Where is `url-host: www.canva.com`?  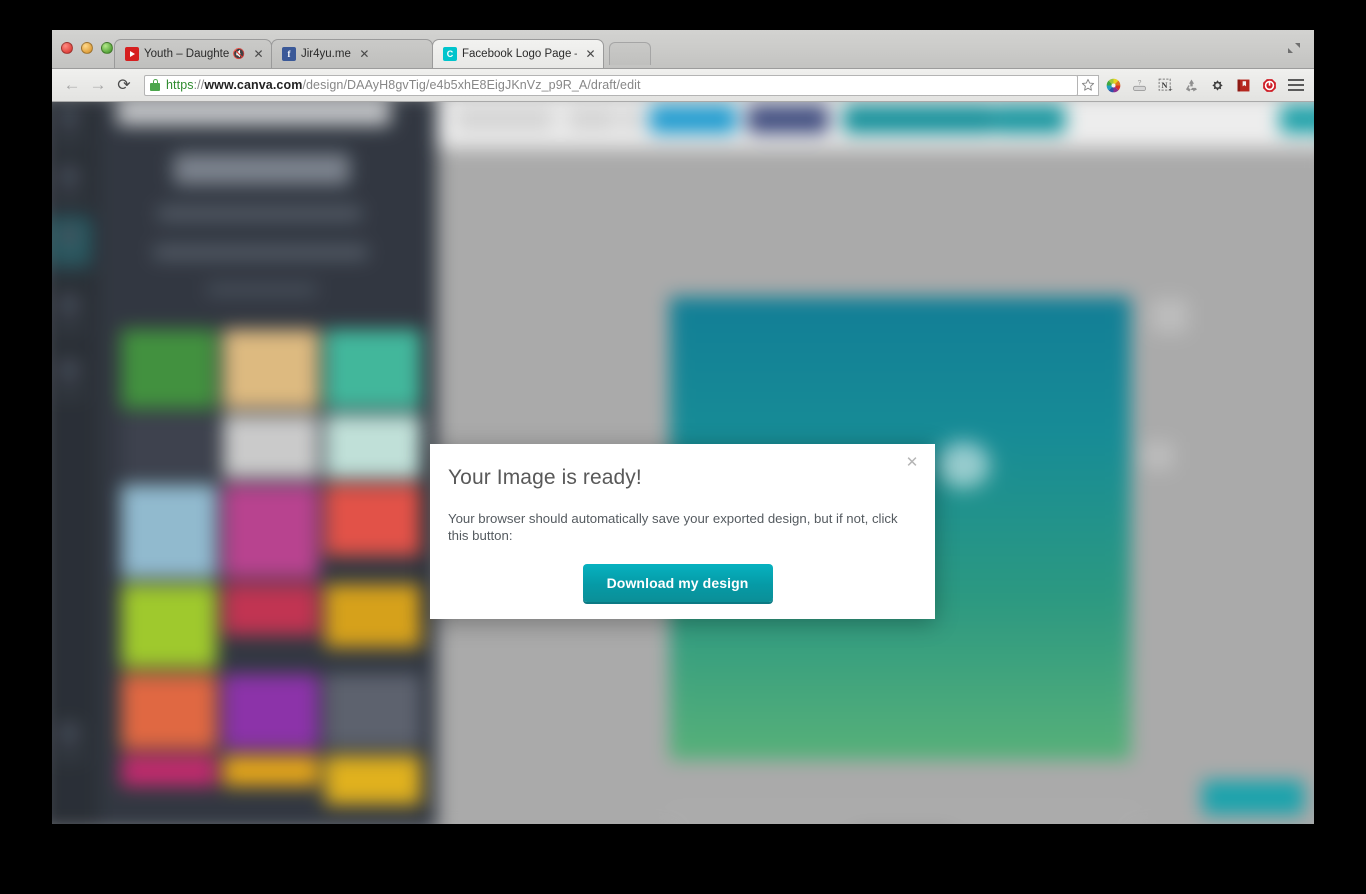
url-host: www.canva.com is located at coordinates (253, 85).